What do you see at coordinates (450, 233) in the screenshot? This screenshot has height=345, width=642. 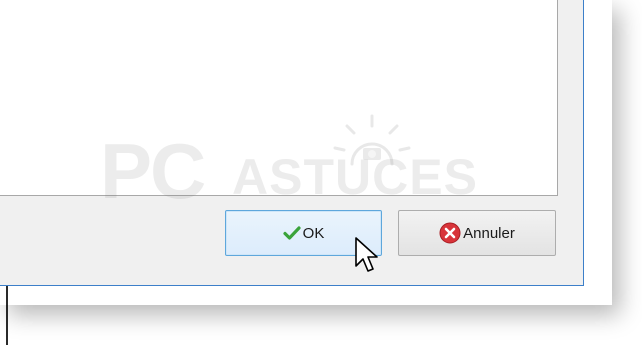 I see `cancel-circle-icon` at bounding box center [450, 233].